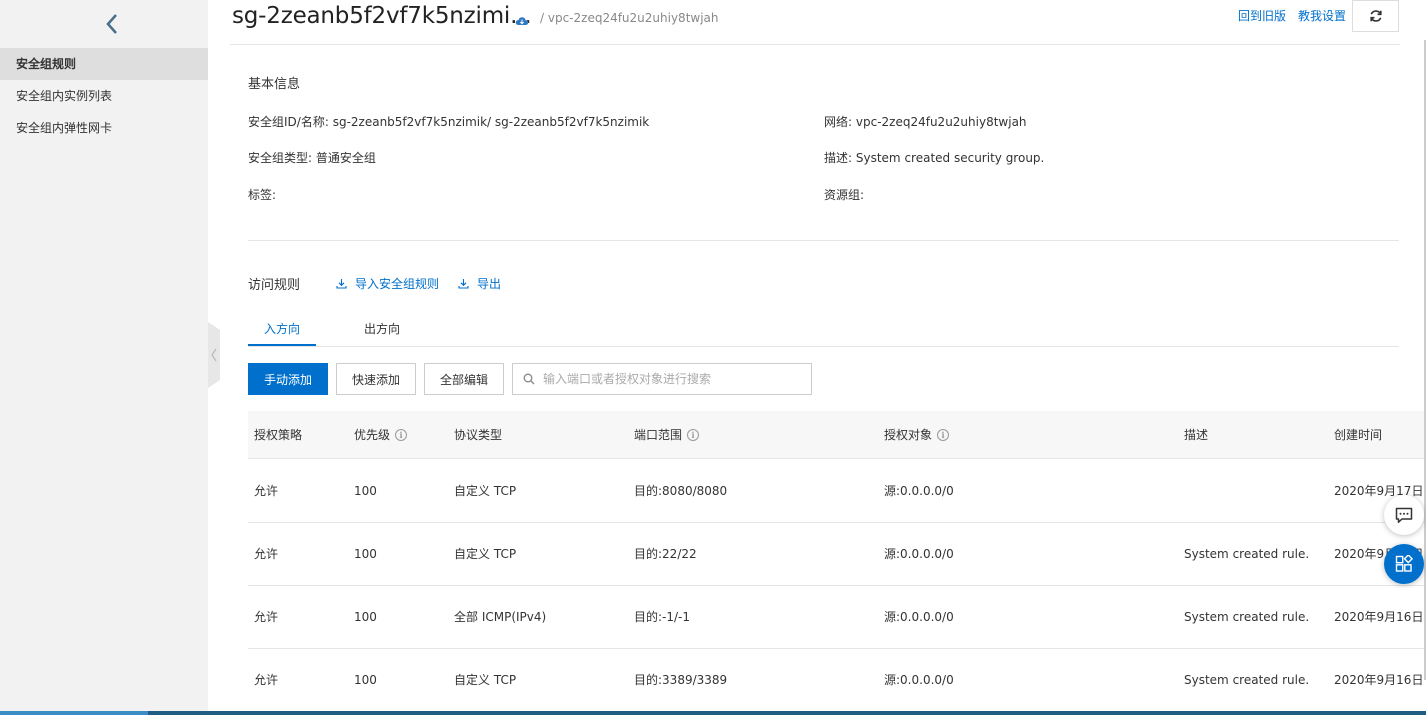  What do you see at coordinates (908, 435) in the screenshot?
I see `col-header-auth-object-label: 授权对象` at bounding box center [908, 435].